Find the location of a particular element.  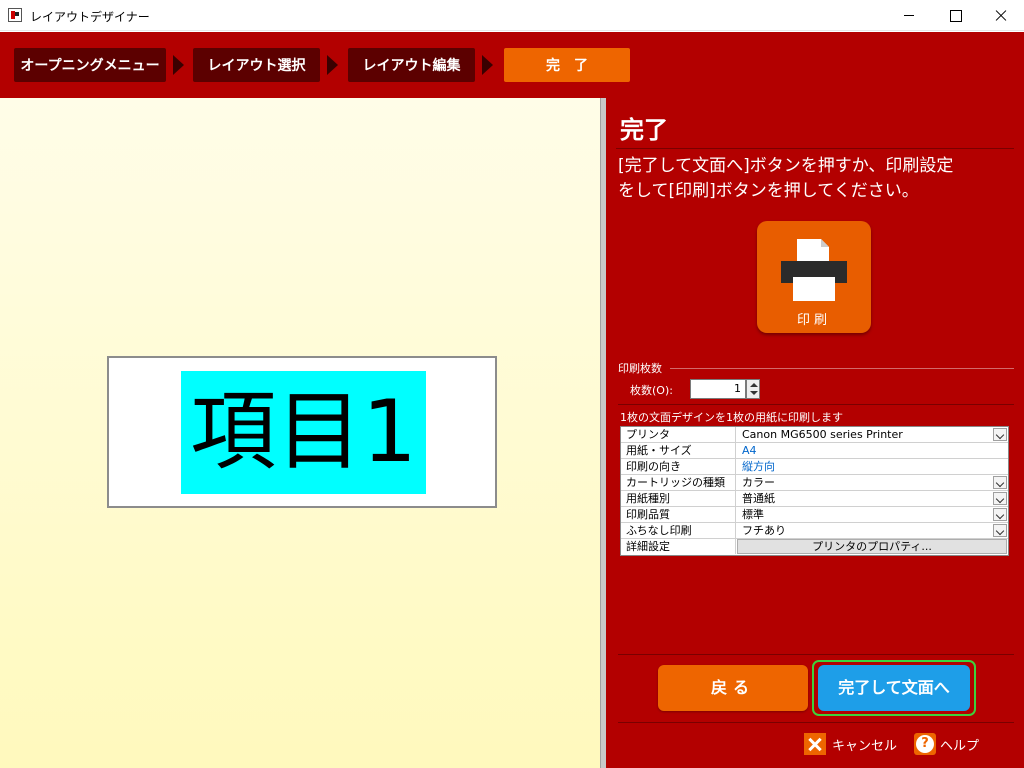

help-label: ヘルプ is located at coordinates (960, 746).